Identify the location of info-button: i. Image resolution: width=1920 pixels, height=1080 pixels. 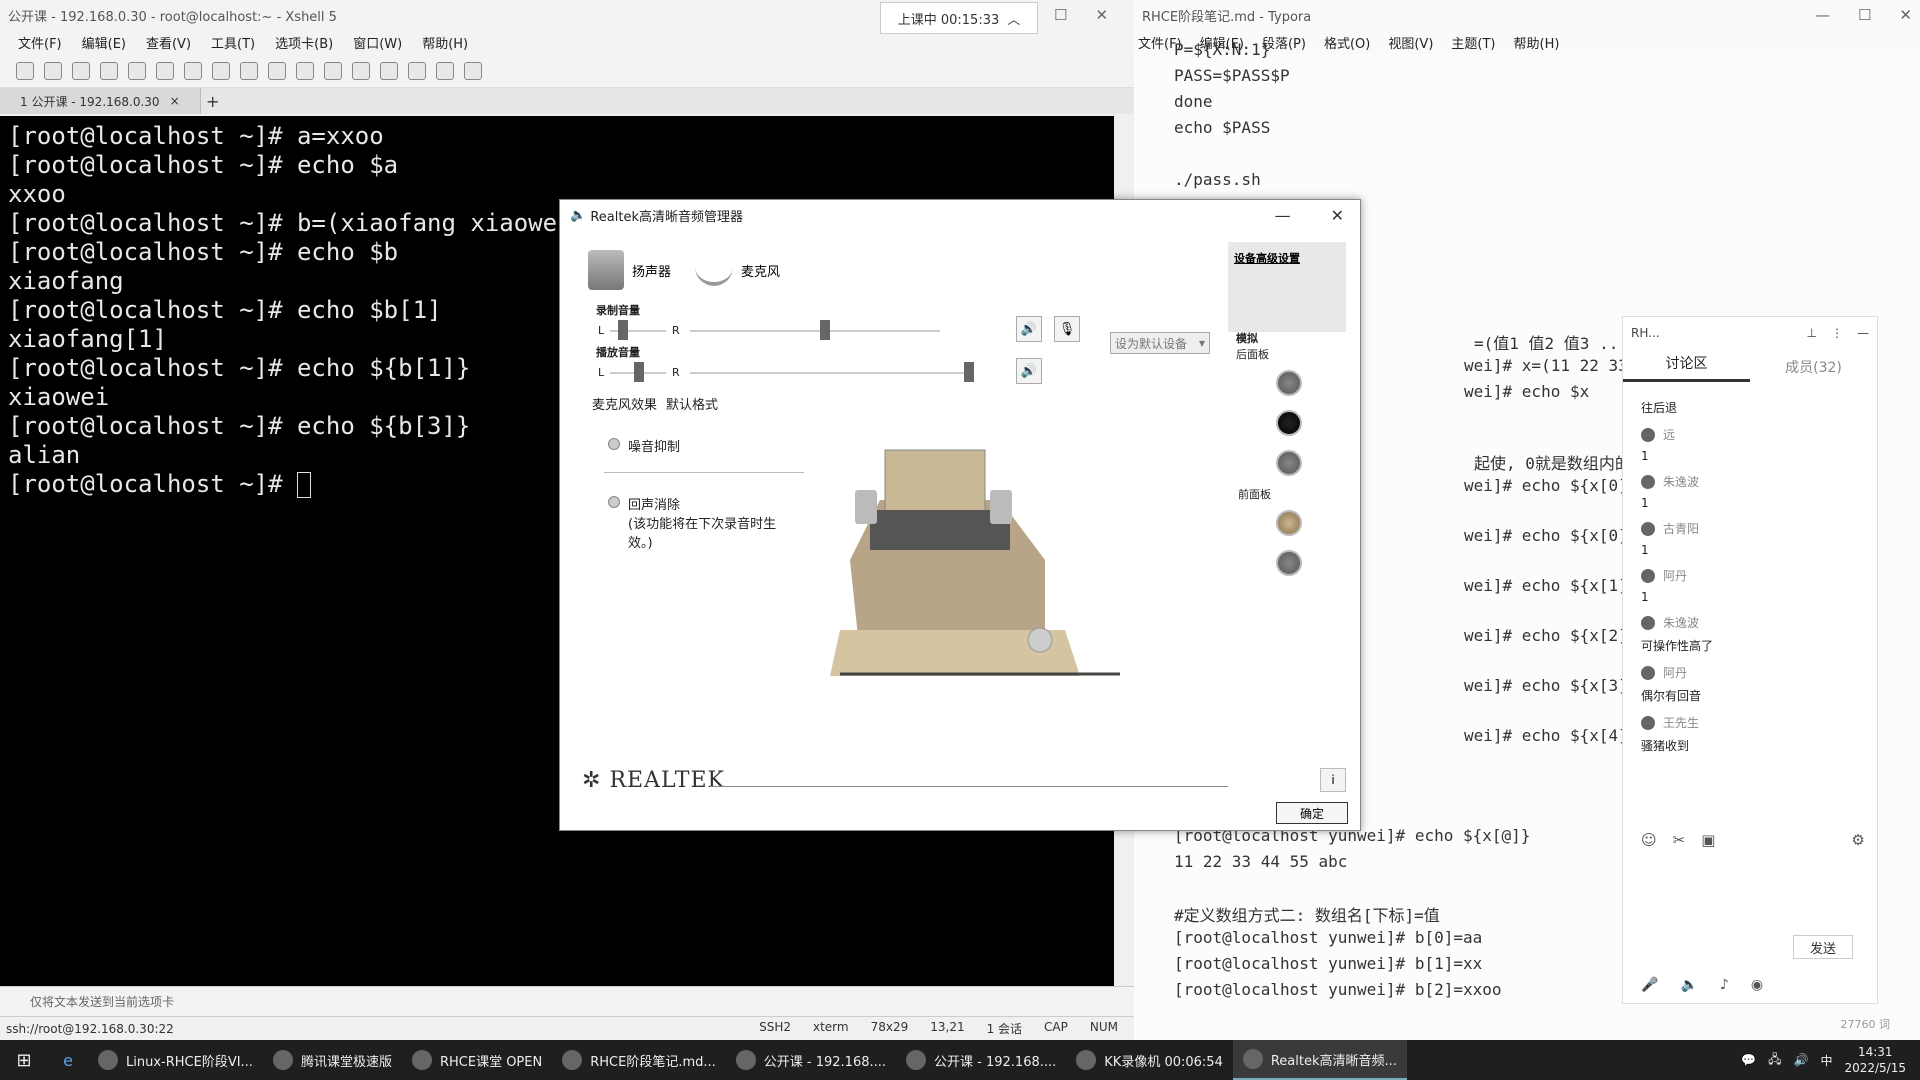
(1333, 780).